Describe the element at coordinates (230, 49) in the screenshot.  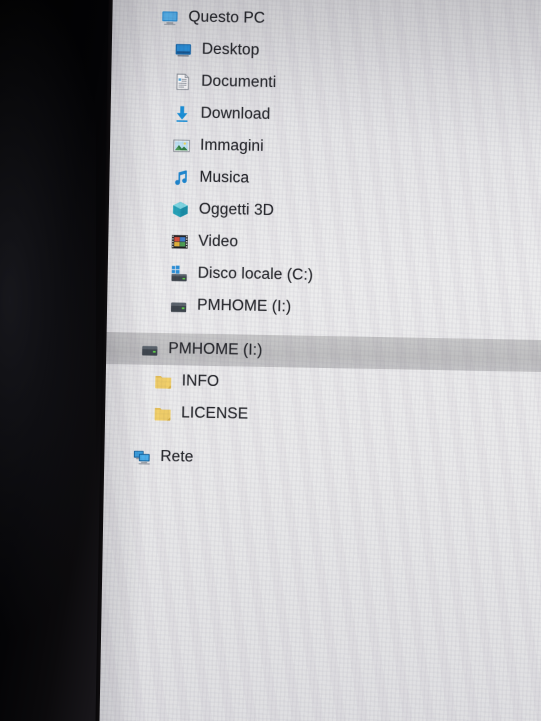
I see `tree-item-label: Desktop` at that location.